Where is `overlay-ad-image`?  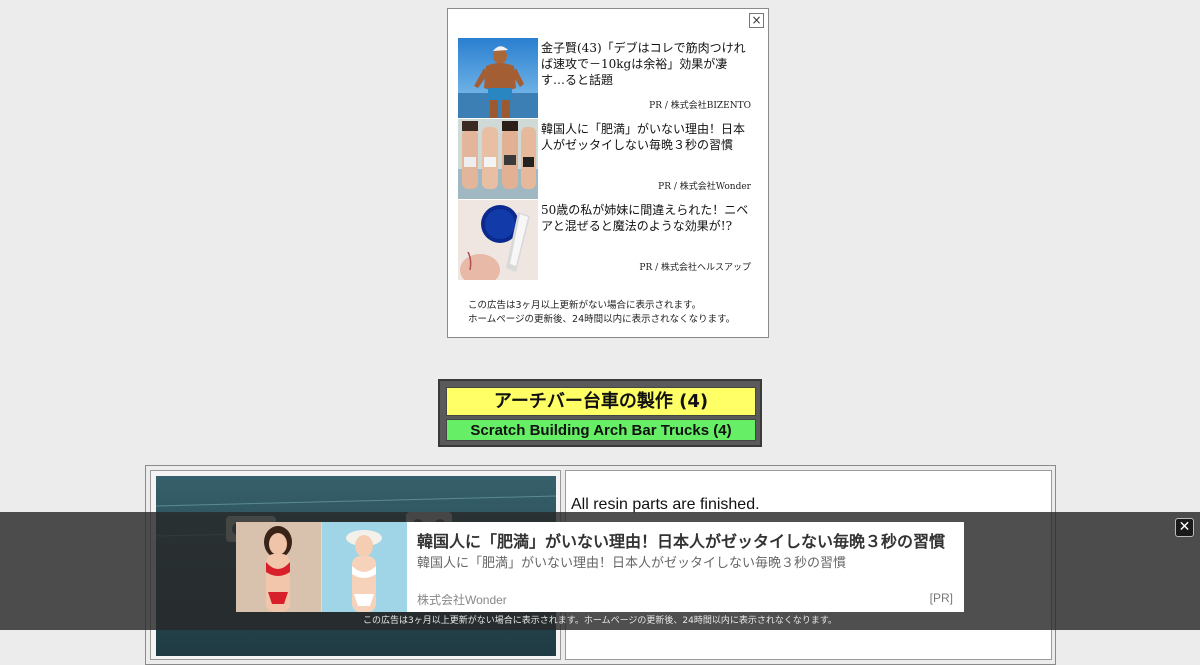
overlay-ad-image is located at coordinates (321, 567).